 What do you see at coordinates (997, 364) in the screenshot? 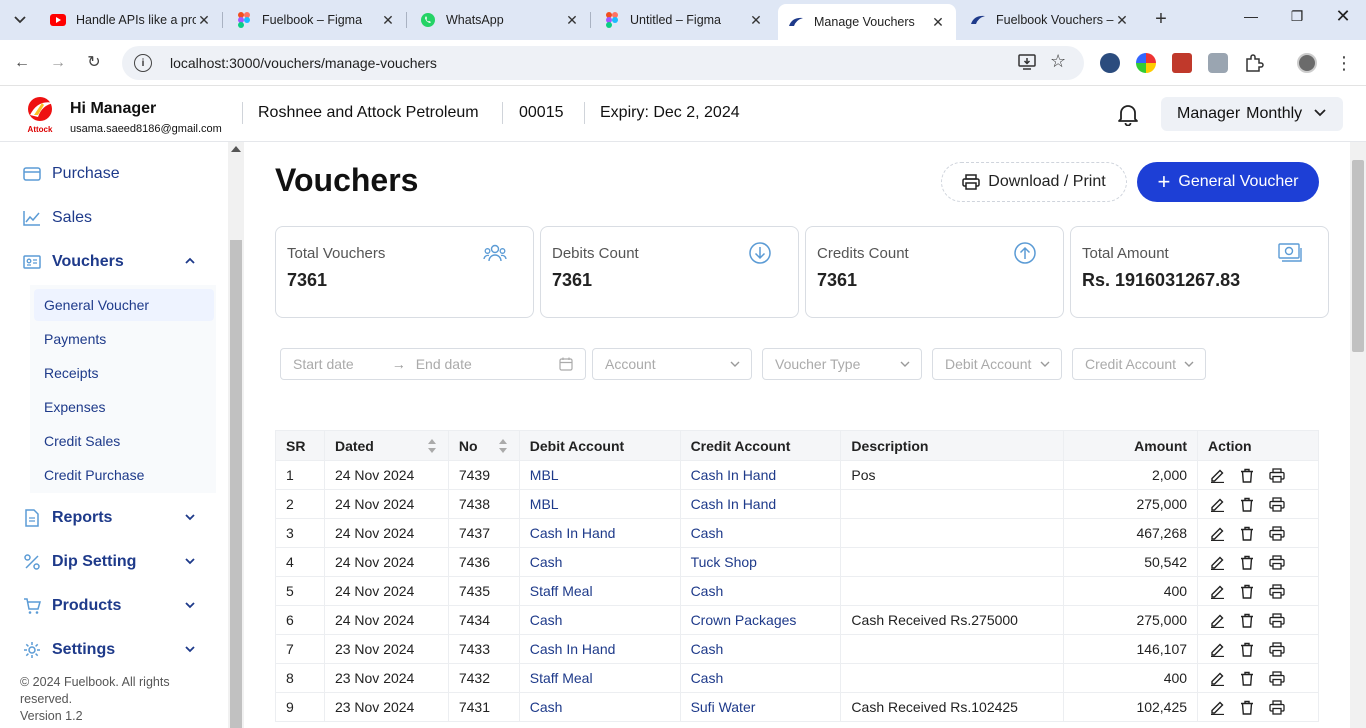
I see `debit-account-select: Debit Account` at bounding box center [997, 364].